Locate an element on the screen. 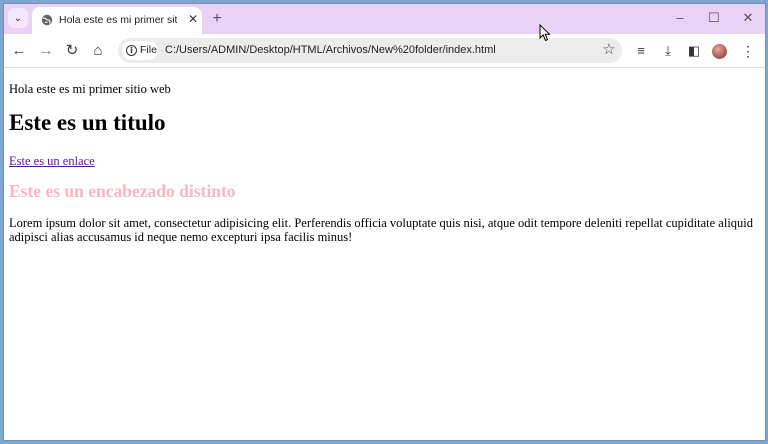 The width and height of the screenshot is (768, 444). close-window-button: ✕ is located at coordinates (748, 18).